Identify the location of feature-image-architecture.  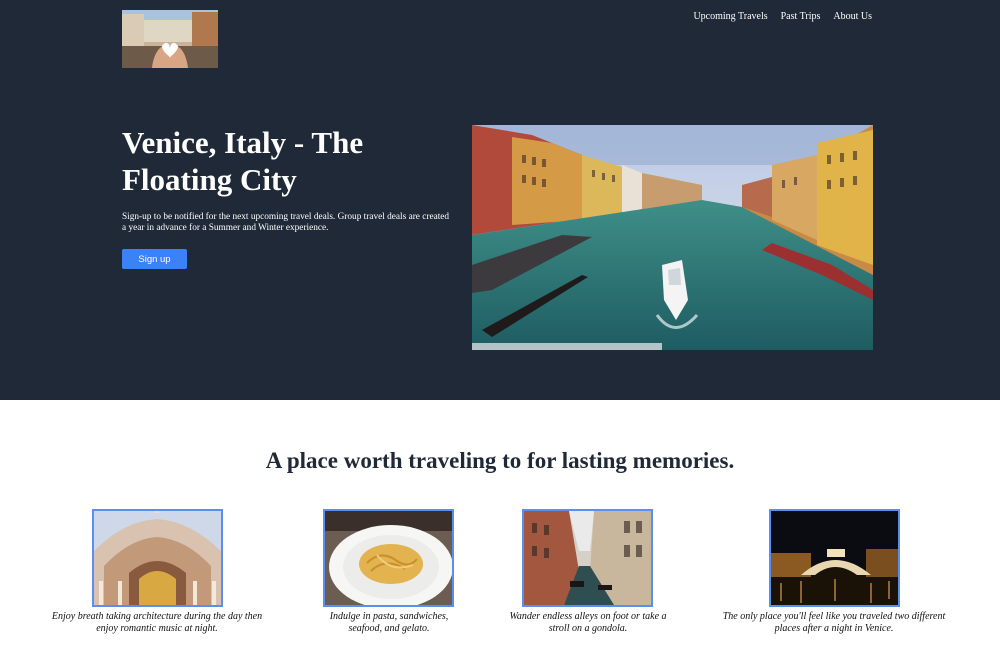
(157, 558).